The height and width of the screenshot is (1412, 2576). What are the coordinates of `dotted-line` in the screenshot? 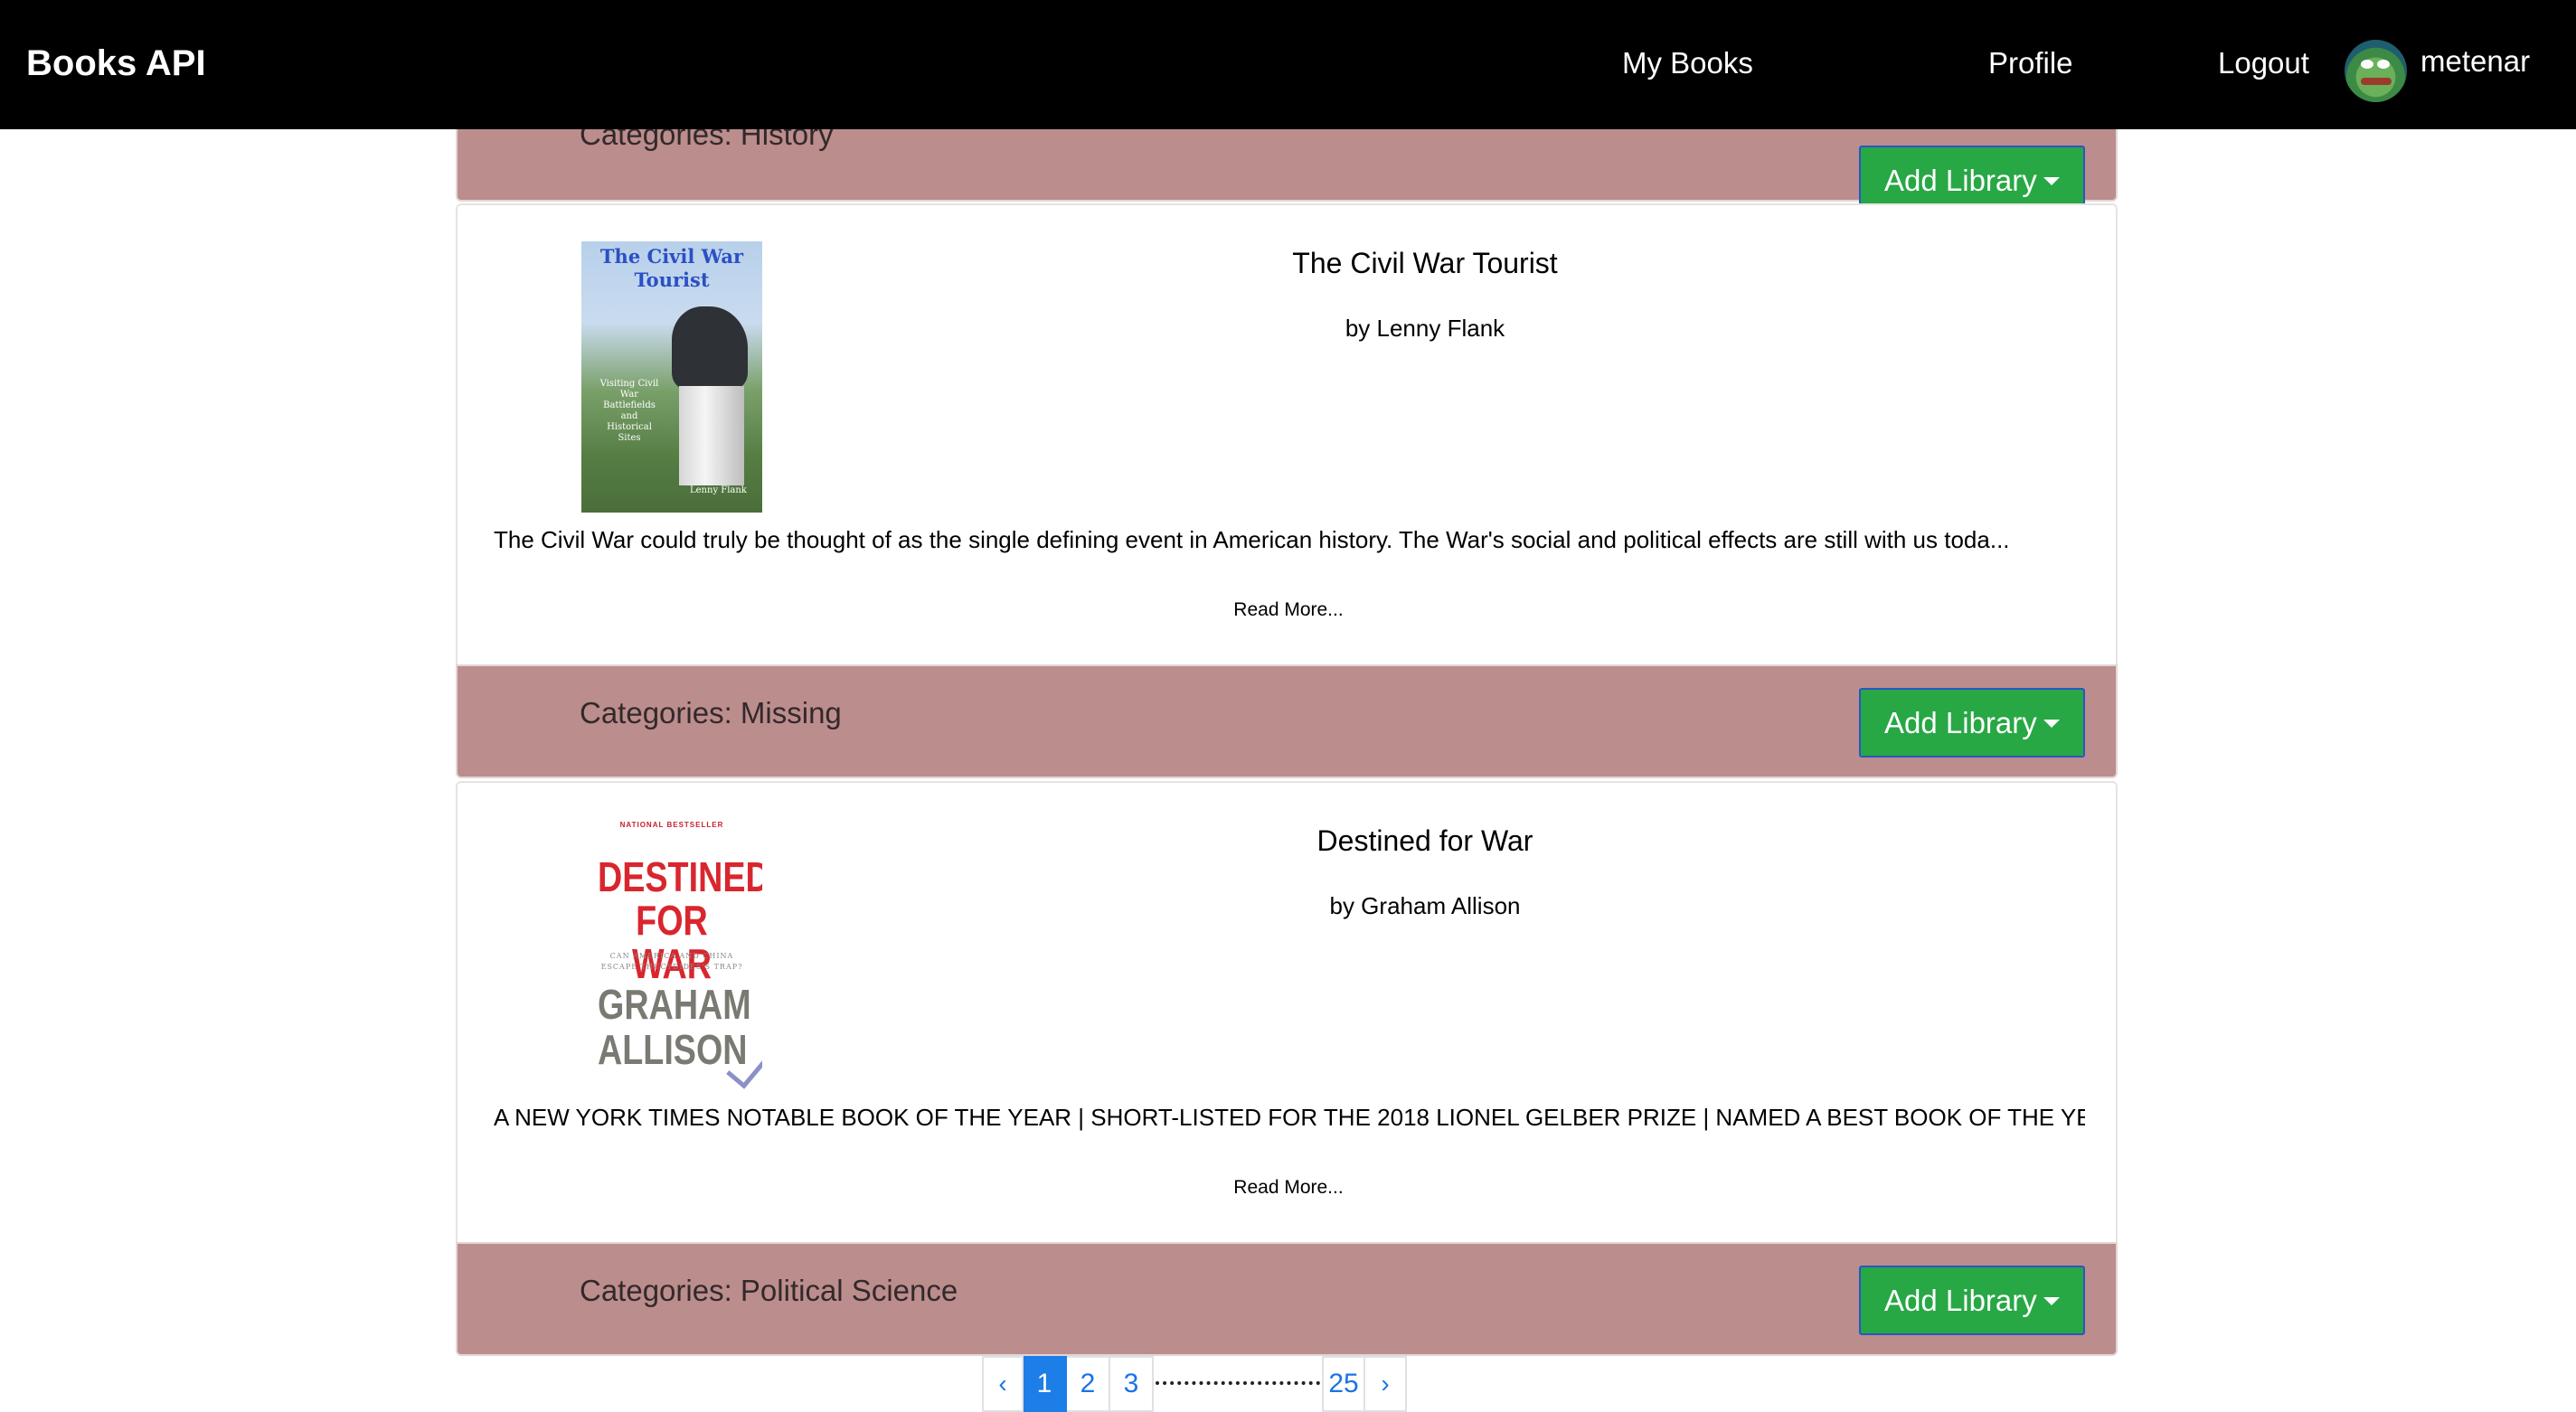 It's located at (1238, 1383).